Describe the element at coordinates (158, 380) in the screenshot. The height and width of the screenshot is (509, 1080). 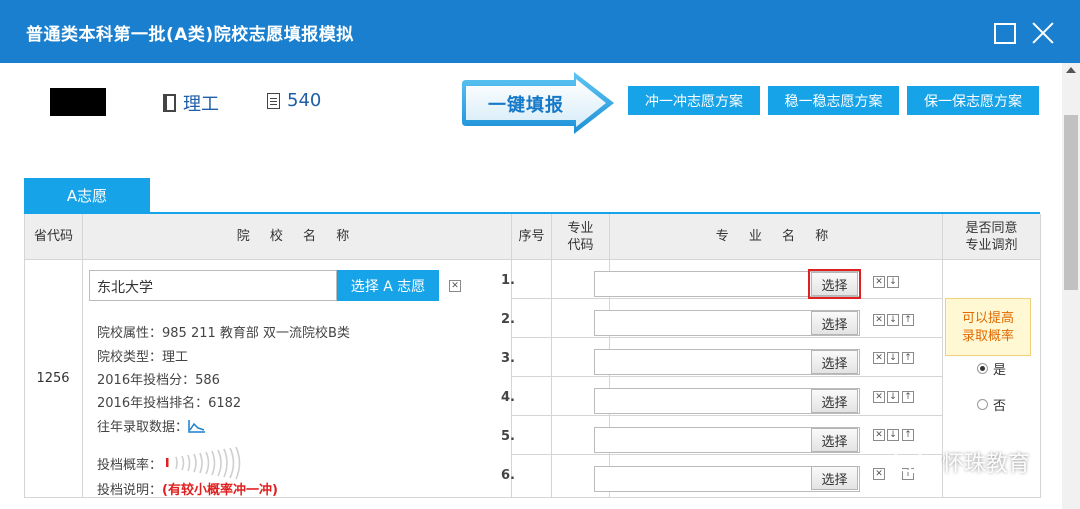
I see `school-score-2016: 2016年投档分：586` at that location.